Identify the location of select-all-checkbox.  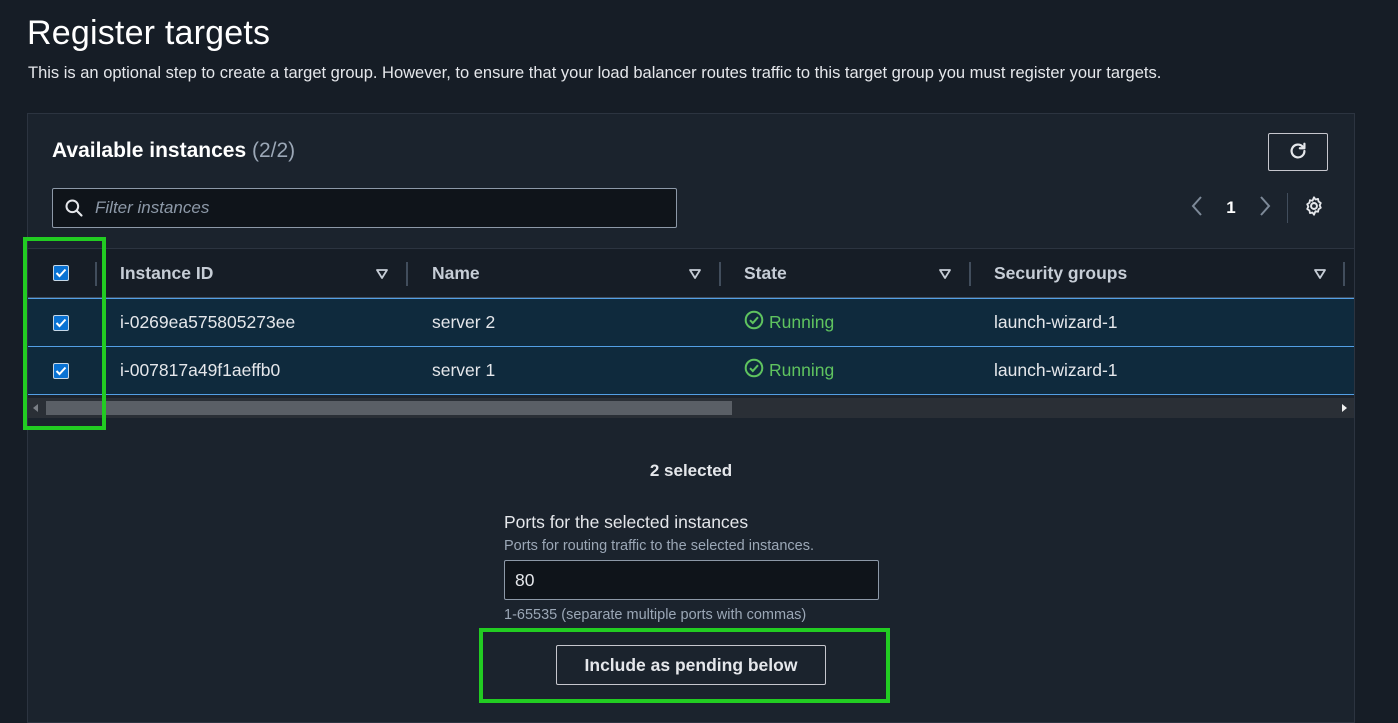
(61, 273).